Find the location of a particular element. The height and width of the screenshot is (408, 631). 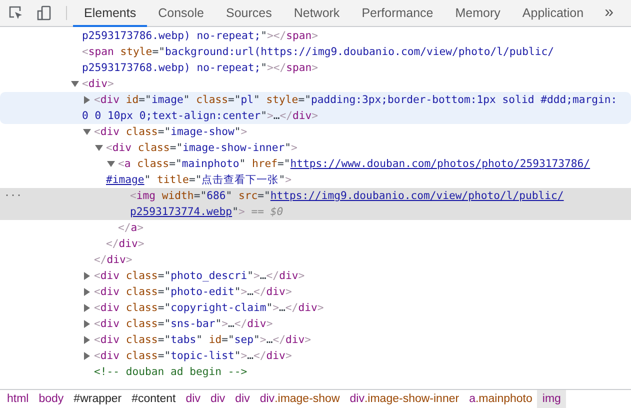

breadcrumb-item: html is located at coordinates (18, 399).